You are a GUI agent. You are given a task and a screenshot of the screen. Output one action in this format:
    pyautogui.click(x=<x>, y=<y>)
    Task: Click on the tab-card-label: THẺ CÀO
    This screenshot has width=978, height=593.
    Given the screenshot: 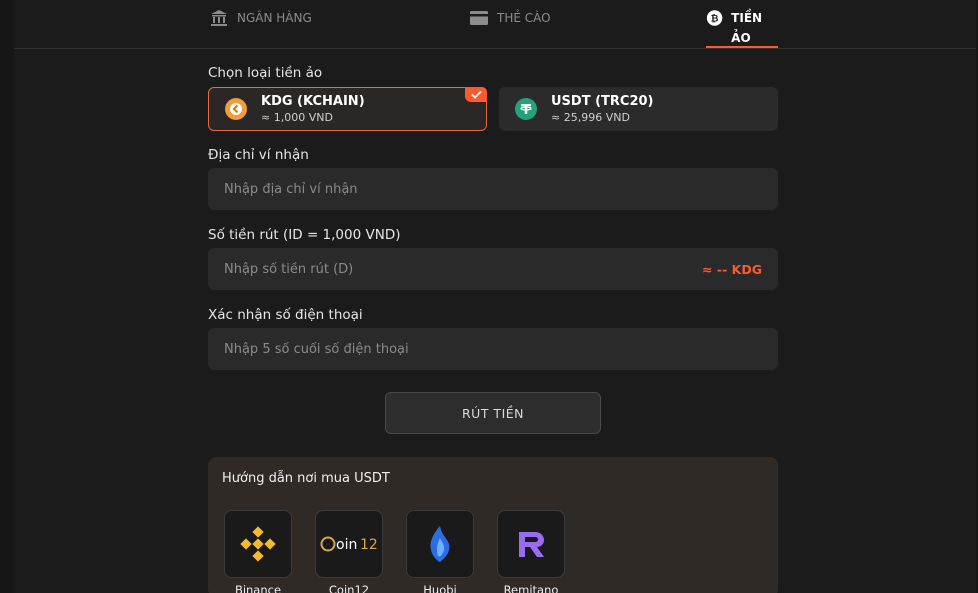 What is the action you would take?
    pyautogui.click(x=524, y=18)
    